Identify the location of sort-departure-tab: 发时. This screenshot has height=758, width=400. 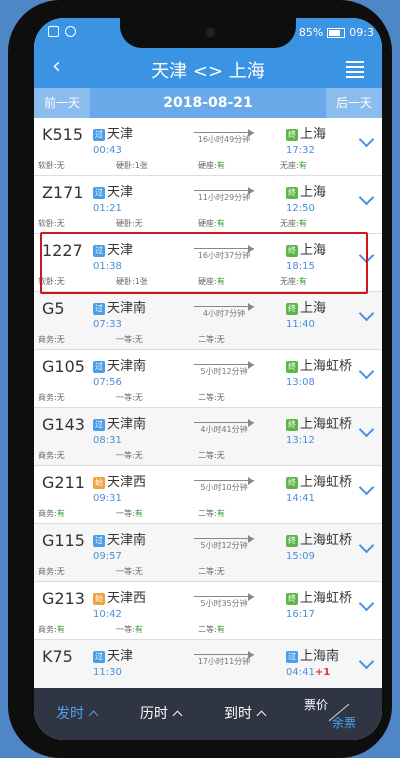
(77, 713).